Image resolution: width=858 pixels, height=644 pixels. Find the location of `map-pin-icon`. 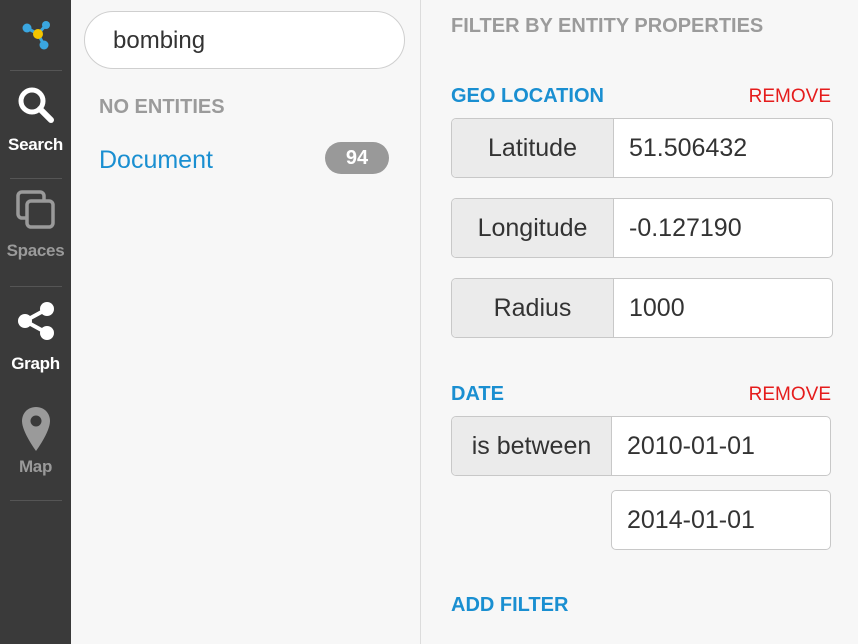

map-pin-icon is located at coordinates (35, 429).